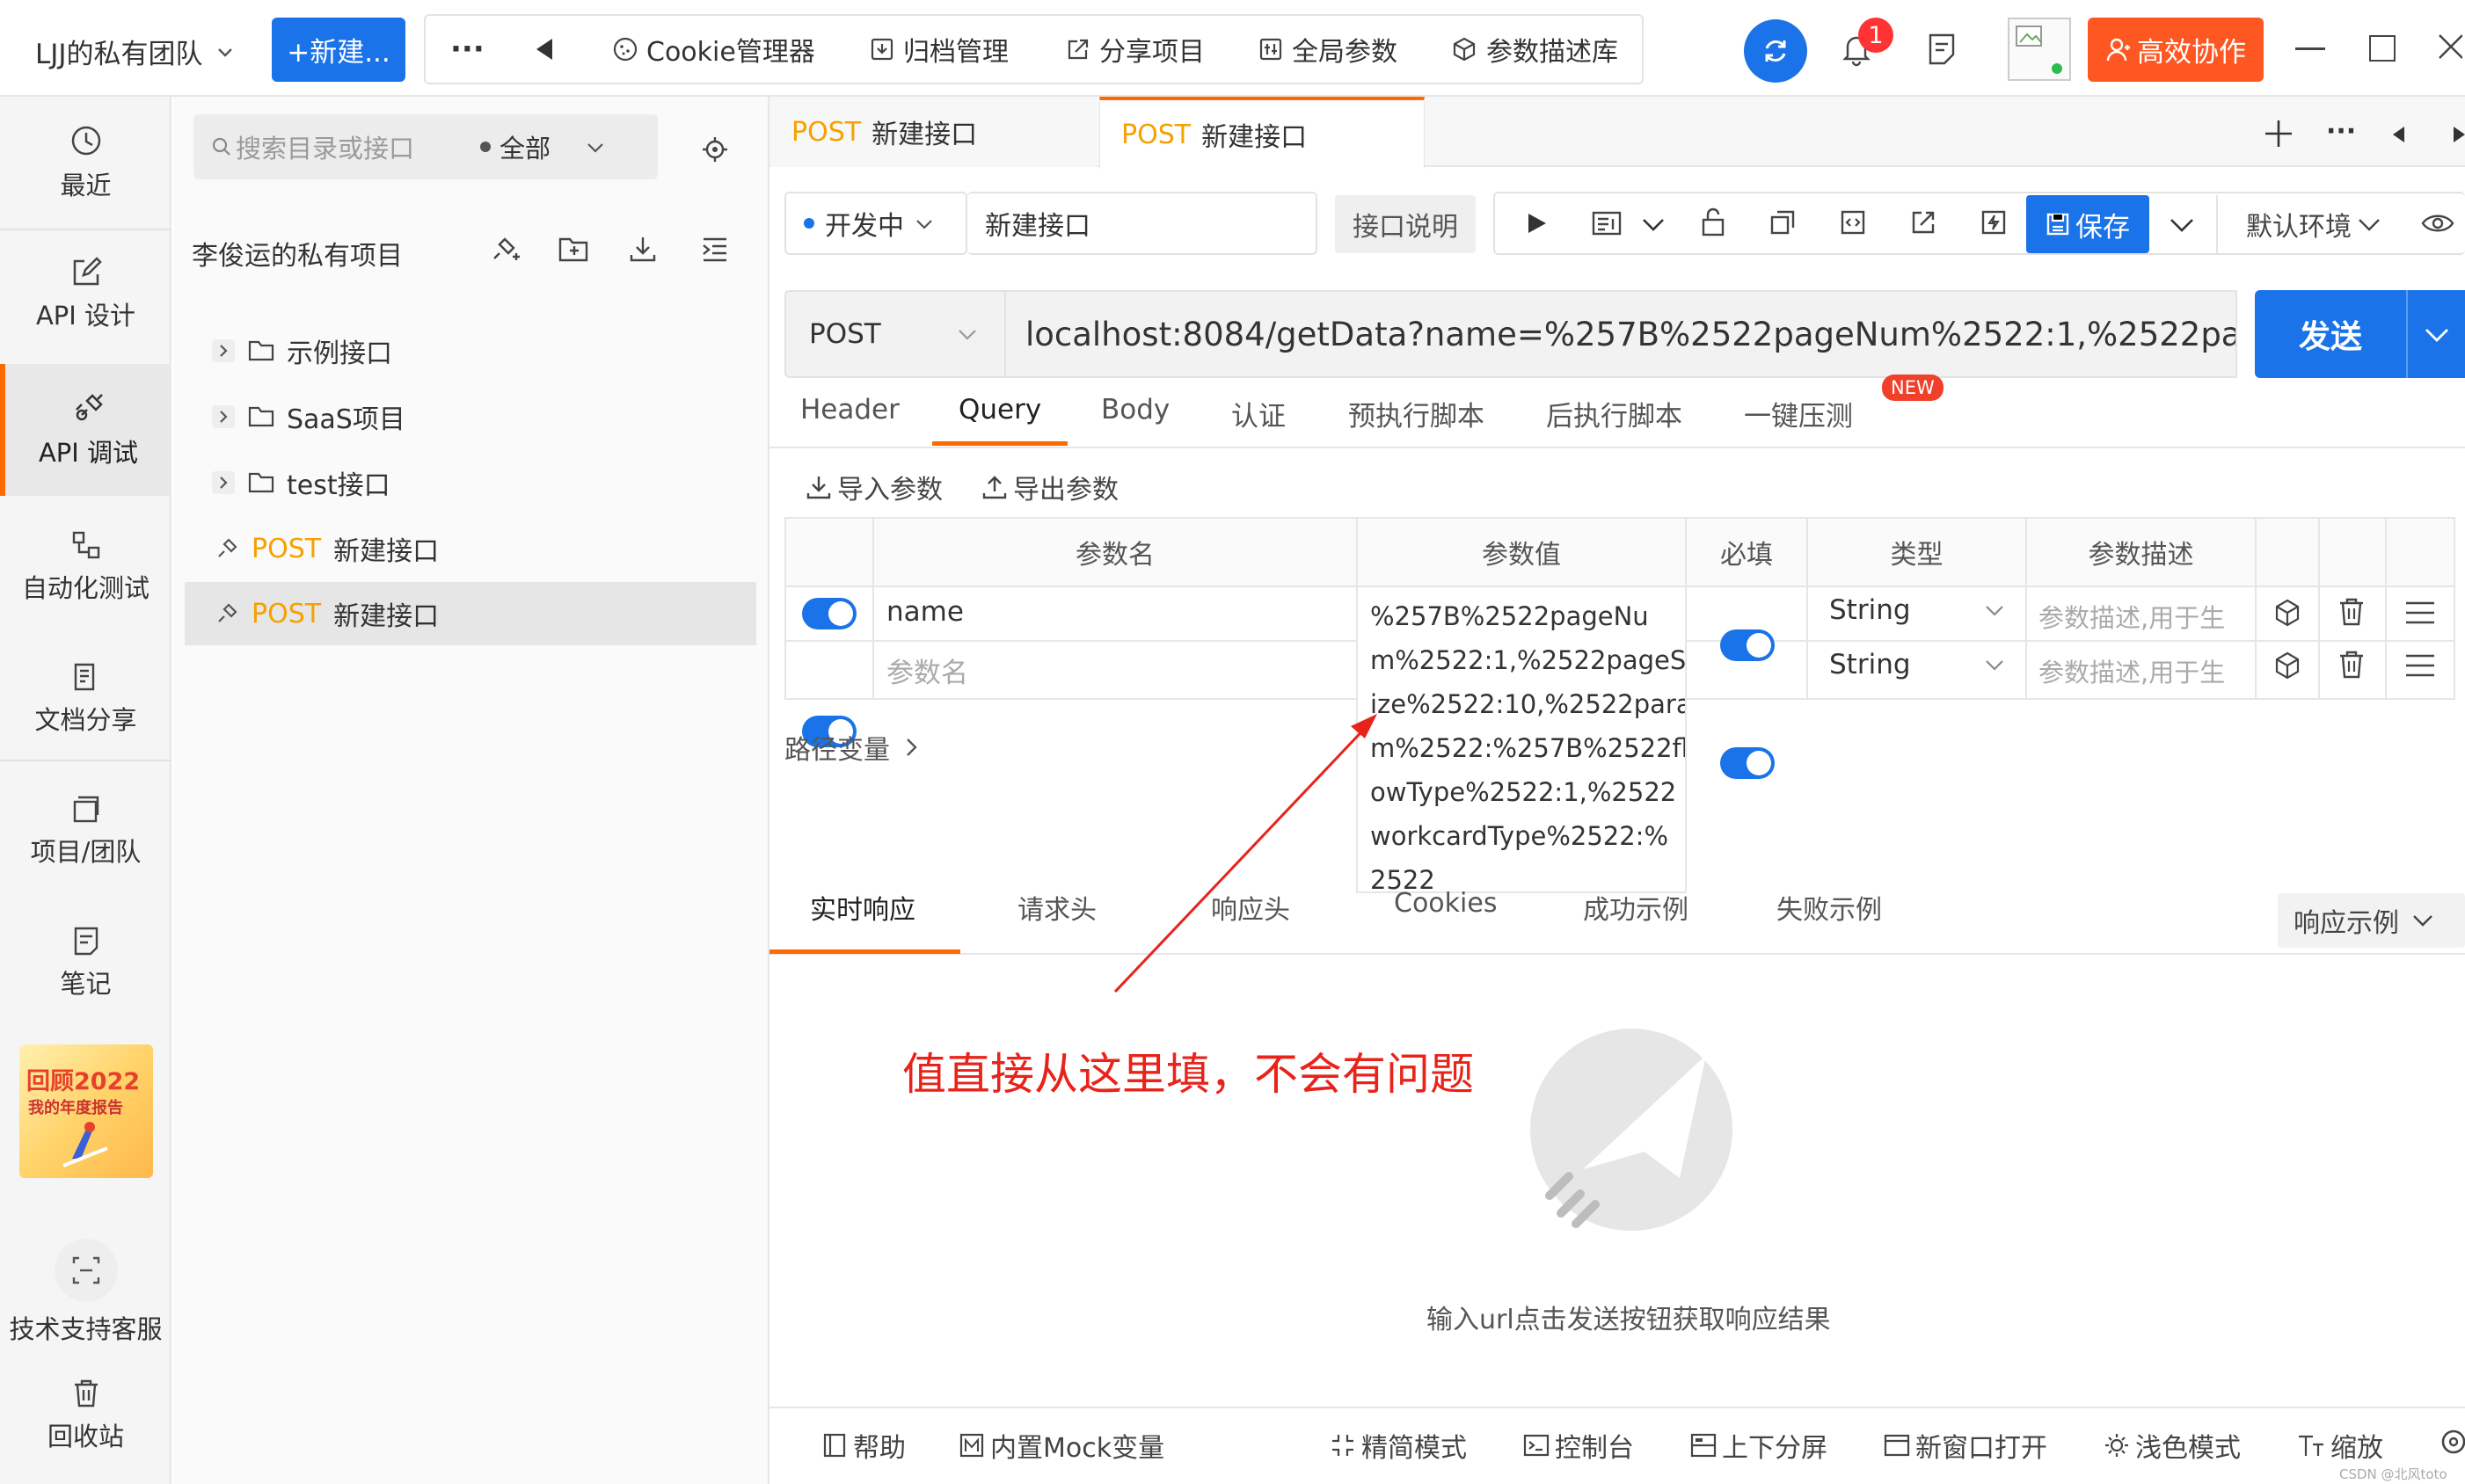  I want to click on subtab-post-script: 后执行脚本, so click(1614, 413).